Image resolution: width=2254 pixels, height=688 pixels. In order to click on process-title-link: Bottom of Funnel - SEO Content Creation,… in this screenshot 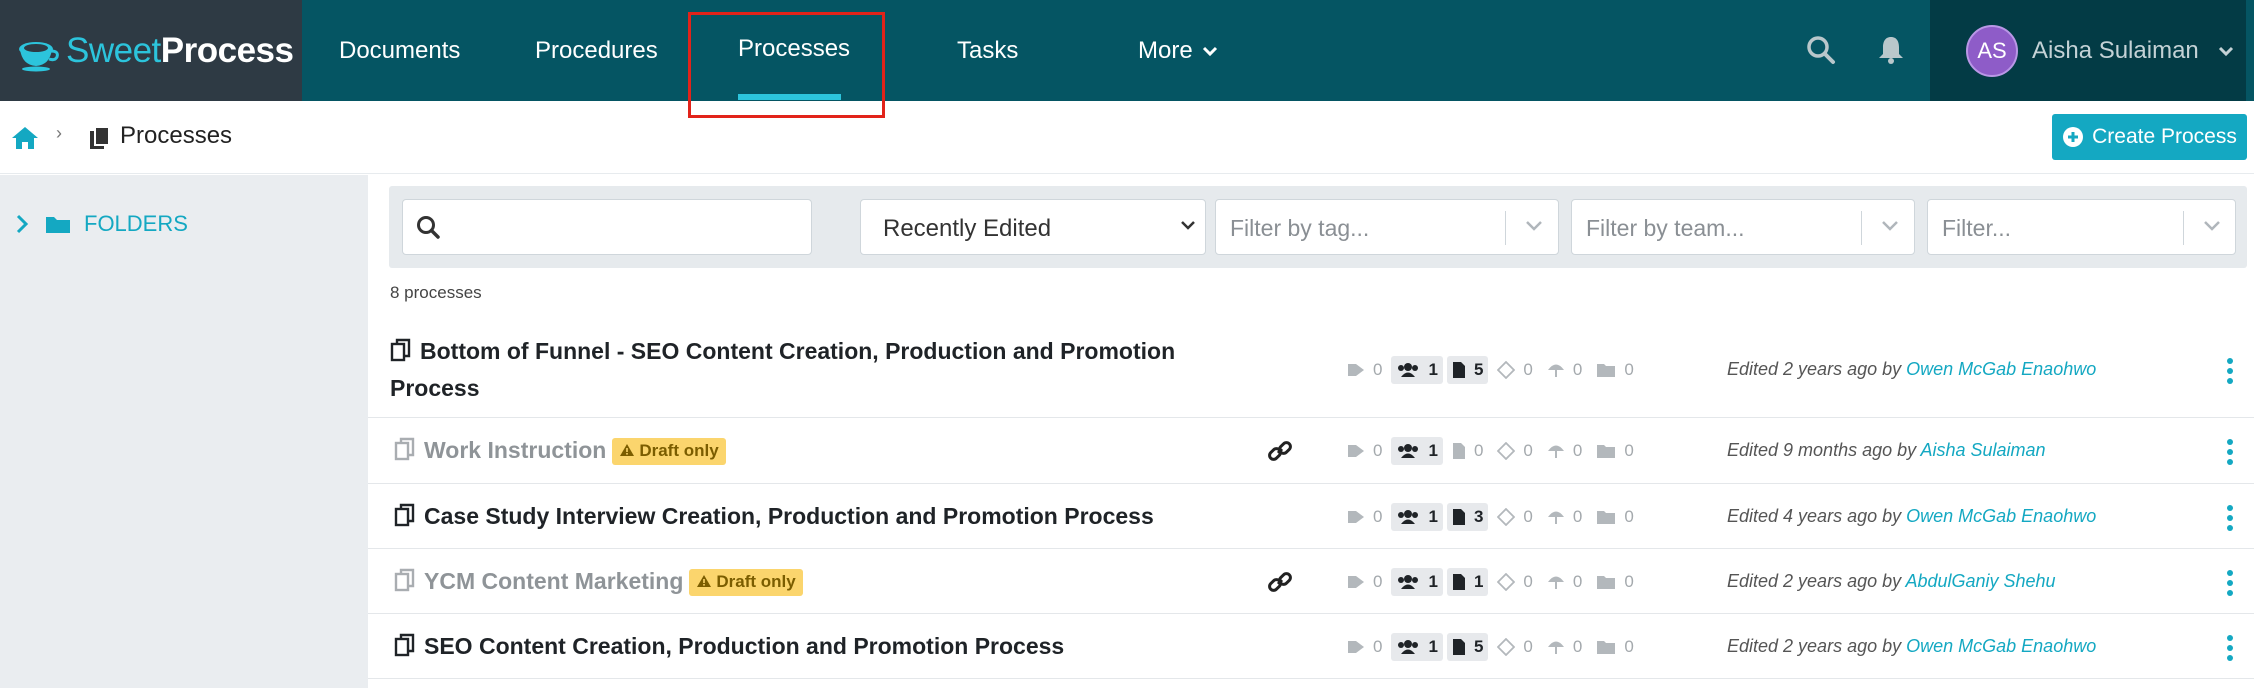, I will do `click(820, 370)`.